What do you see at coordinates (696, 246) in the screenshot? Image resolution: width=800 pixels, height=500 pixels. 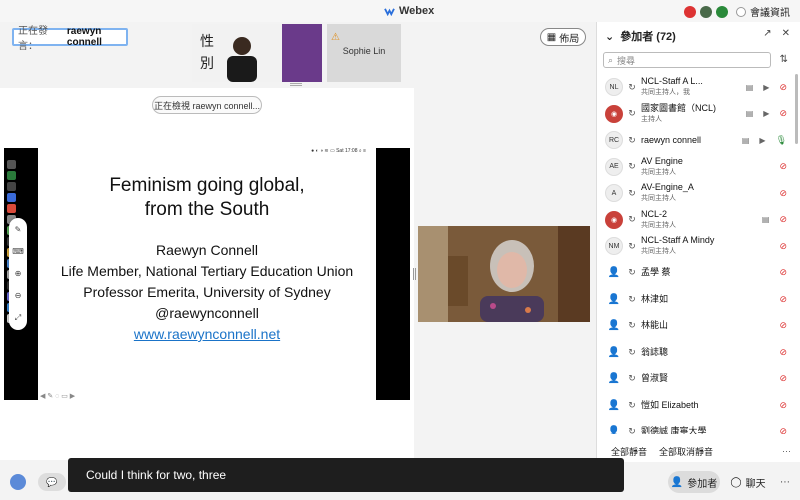 I see `participant-row: NM ↻ NCL-Staff A Mindy 共同主持人 ⊘` at bounding box center [696, 246].